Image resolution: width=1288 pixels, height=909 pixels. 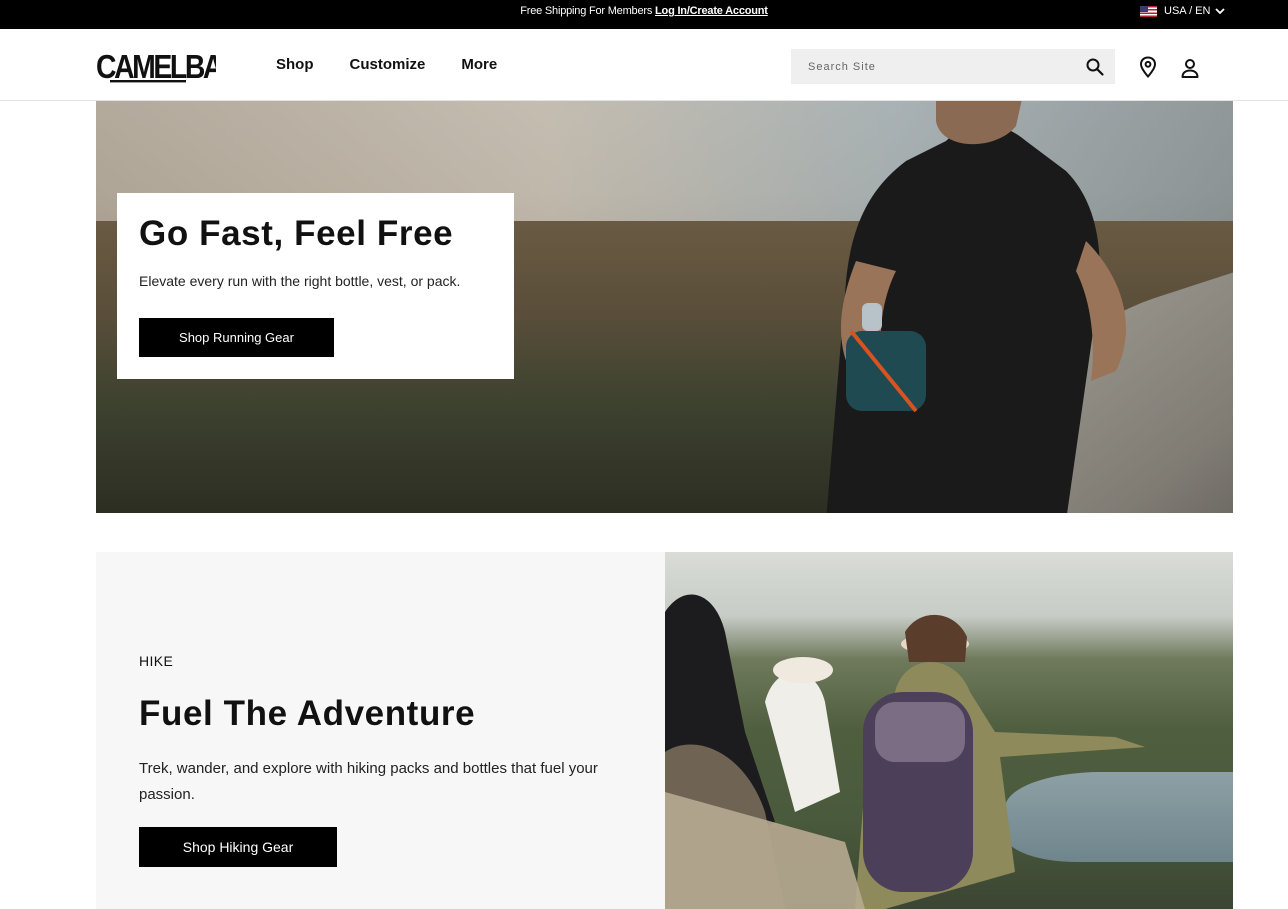 What do you see at coordinates (1187, 11) in the screenshot?
I see `locale-label: USA / EN` at bounding box center [1187, 11].